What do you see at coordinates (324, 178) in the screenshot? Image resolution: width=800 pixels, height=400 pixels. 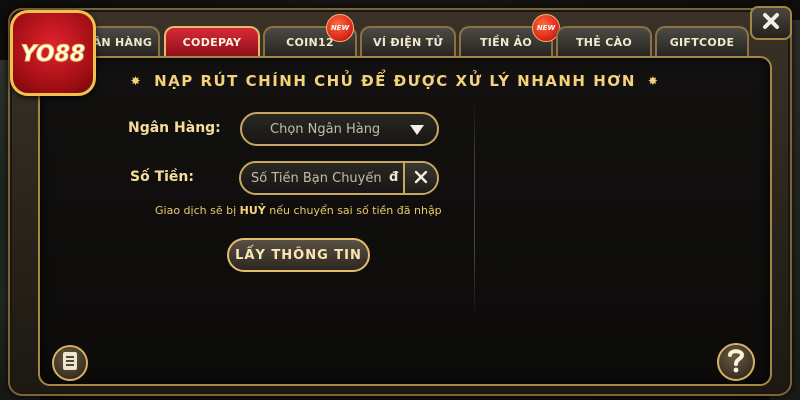 I see `amount-input` at bounding box center [324, 178].